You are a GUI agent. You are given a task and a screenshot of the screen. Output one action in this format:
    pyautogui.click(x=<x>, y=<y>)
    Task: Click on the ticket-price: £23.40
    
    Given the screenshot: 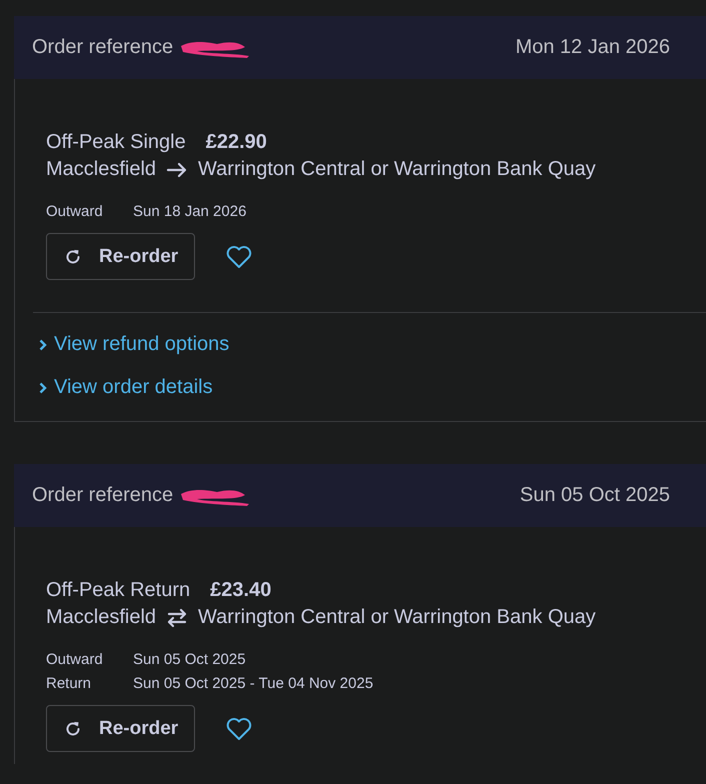 What is the action you would take?
    pyautogui.click(x=241, y=590)
    